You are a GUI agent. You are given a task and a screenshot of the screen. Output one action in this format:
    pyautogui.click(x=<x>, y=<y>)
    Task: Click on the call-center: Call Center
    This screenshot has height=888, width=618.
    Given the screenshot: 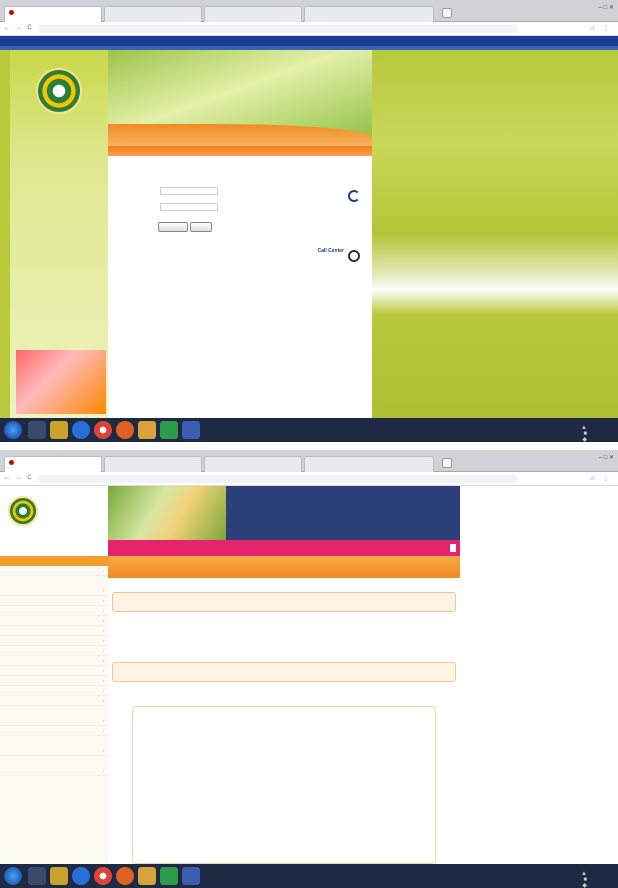 What is the action you would take?
    pyautogui.click(x=306, y=251)
    